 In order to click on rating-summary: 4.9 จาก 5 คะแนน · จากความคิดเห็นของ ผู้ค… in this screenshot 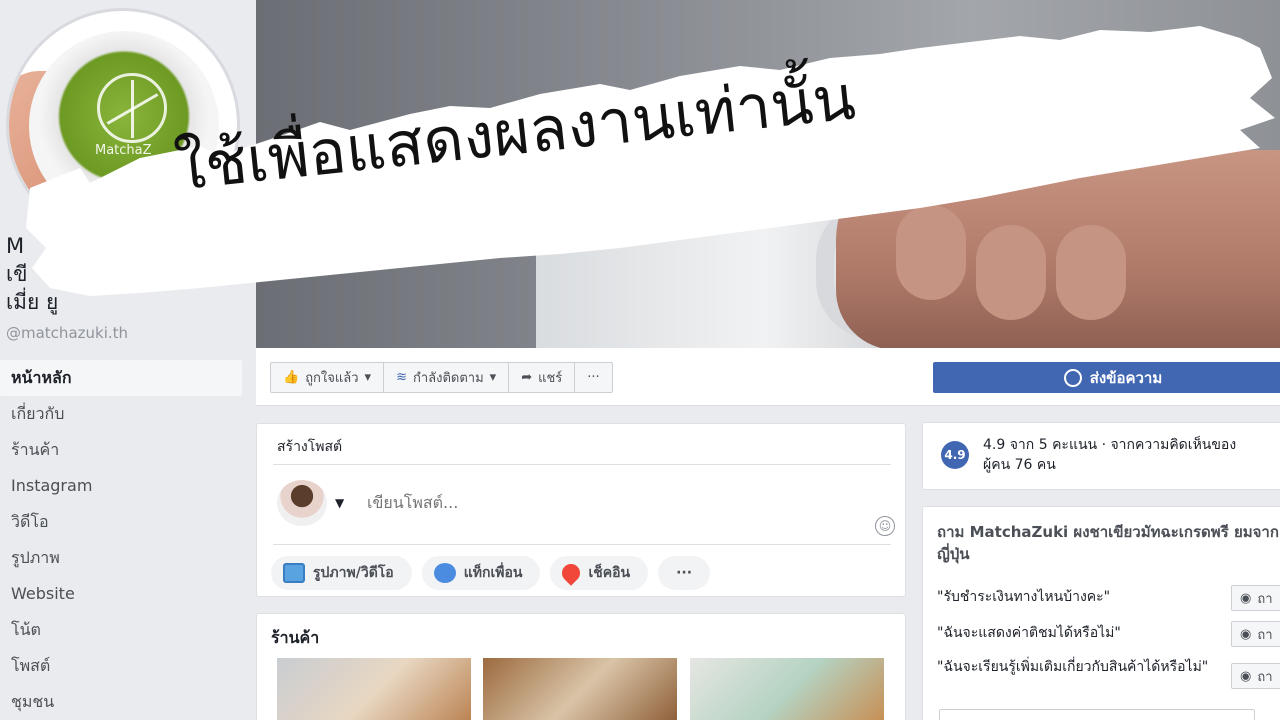, I will do `click(1109, 455)`.